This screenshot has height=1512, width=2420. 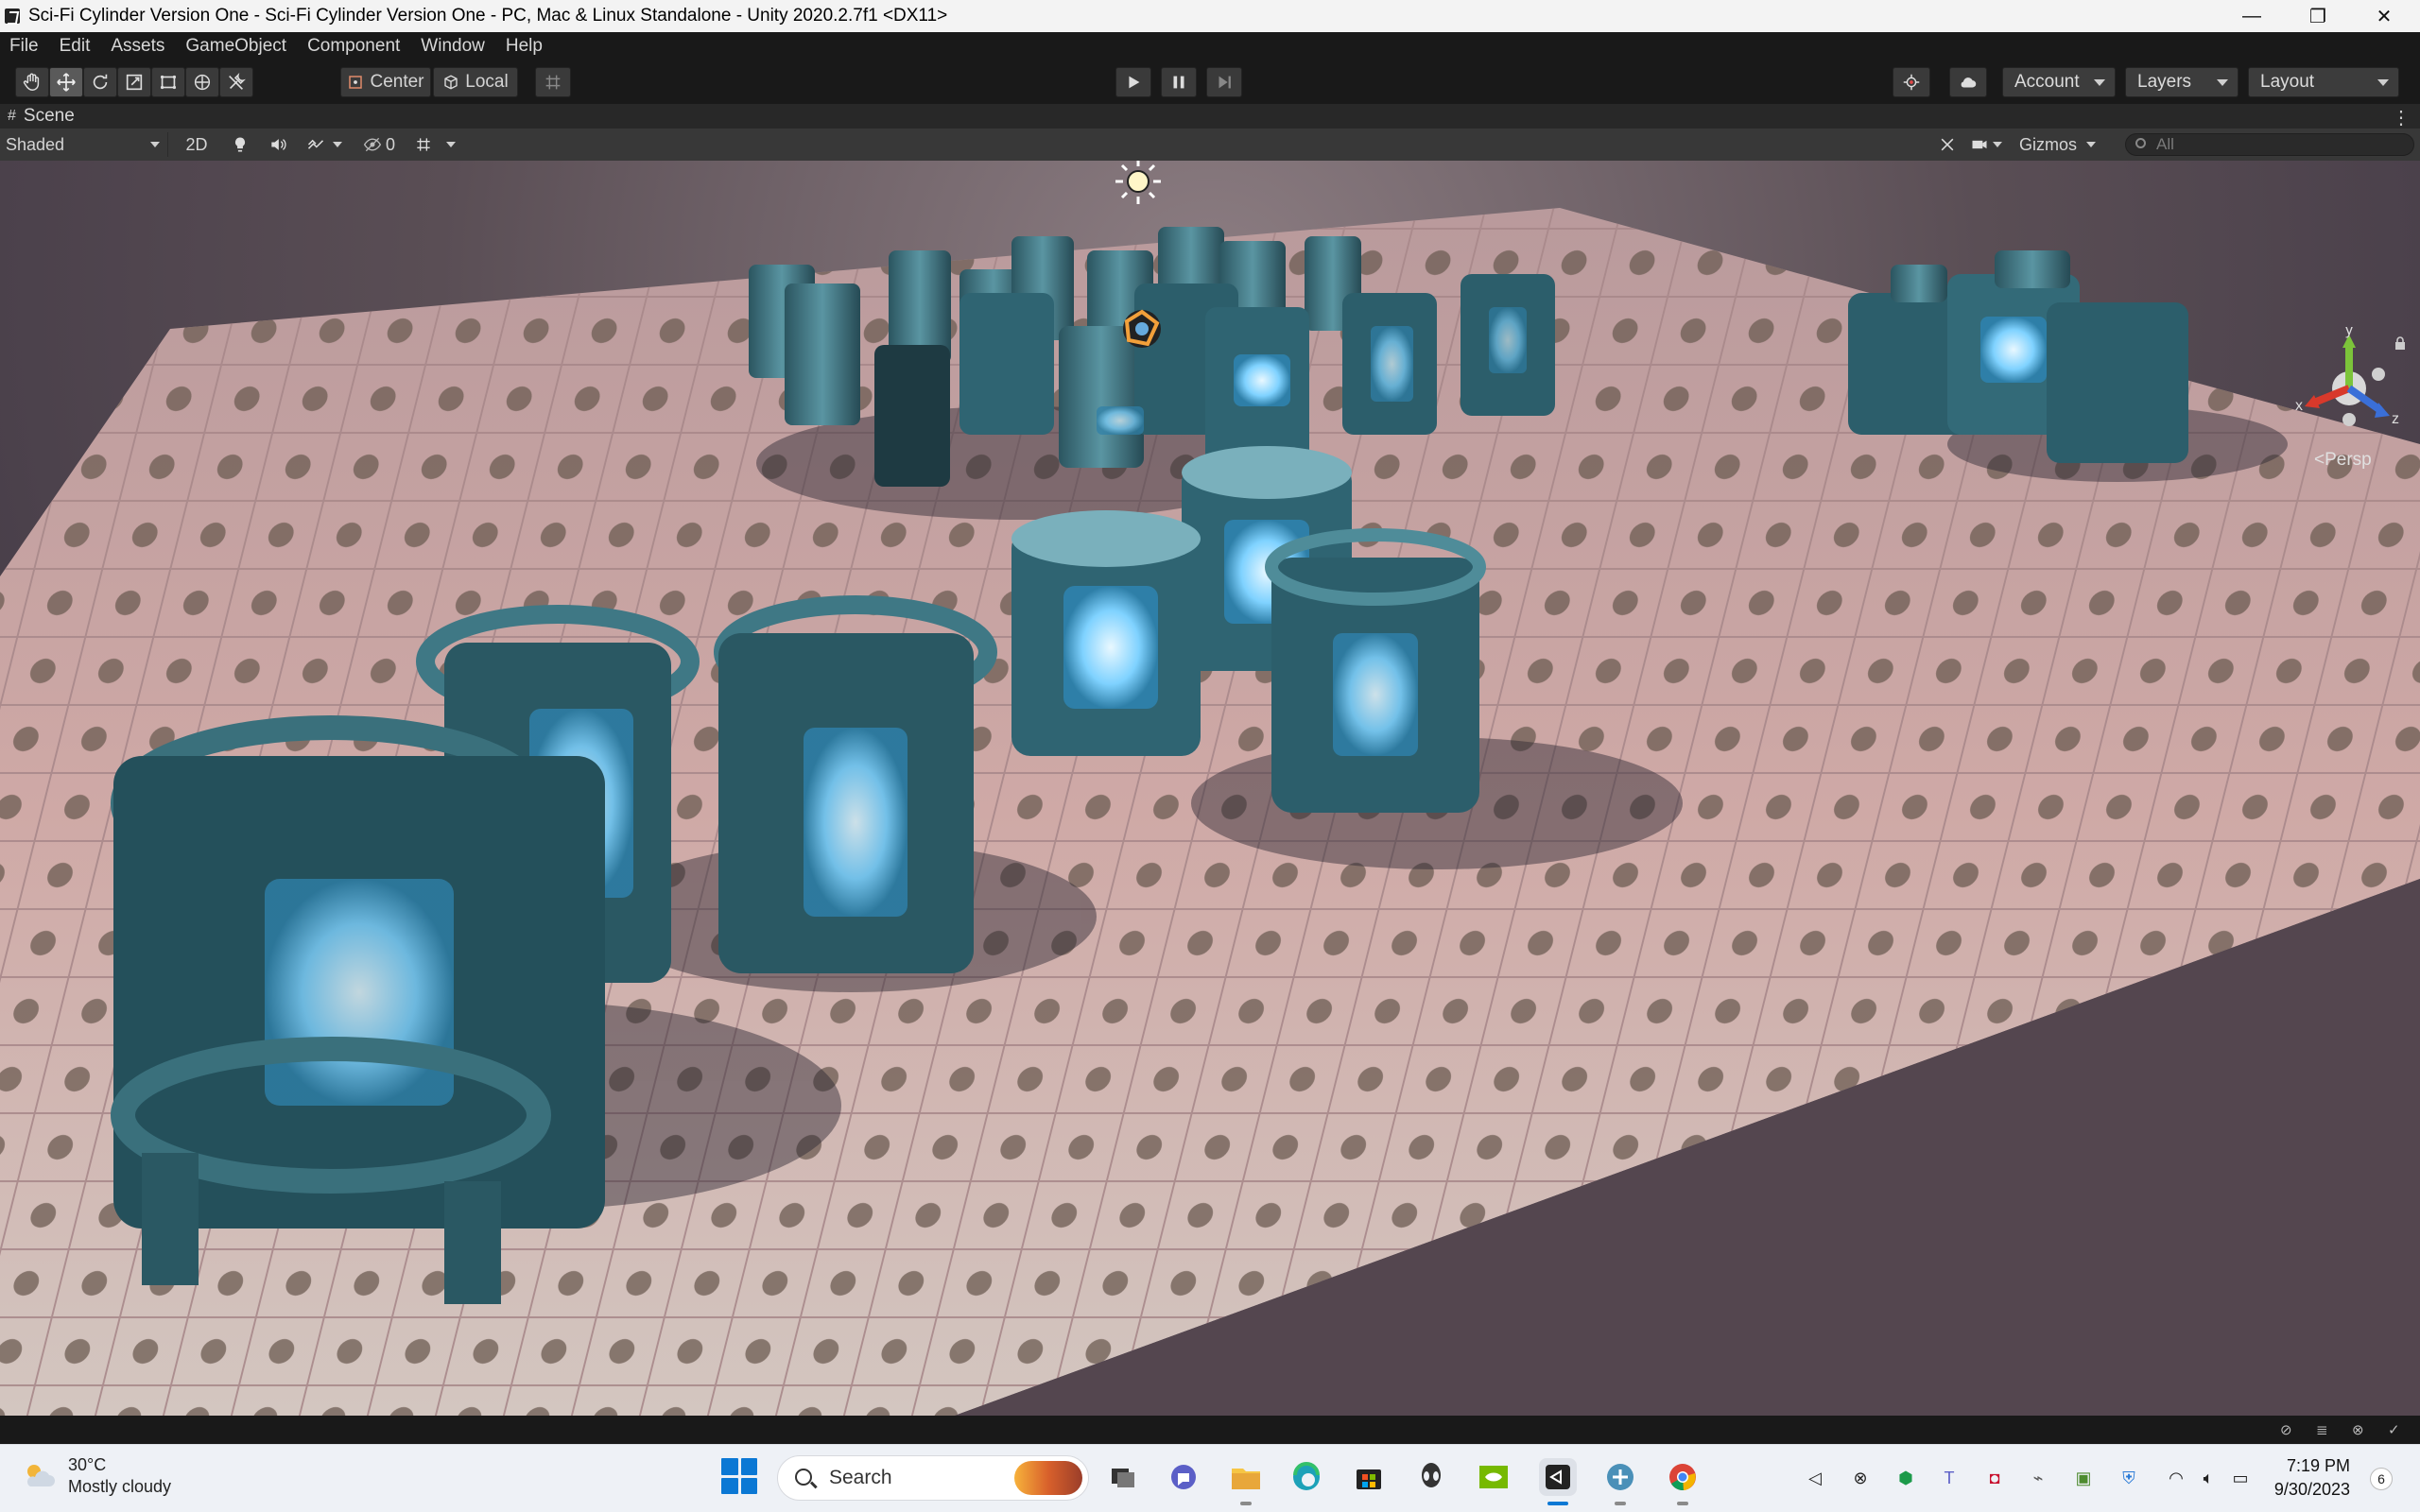 I want to click on teams-chat-icon, so click(x=1183, y=1477).